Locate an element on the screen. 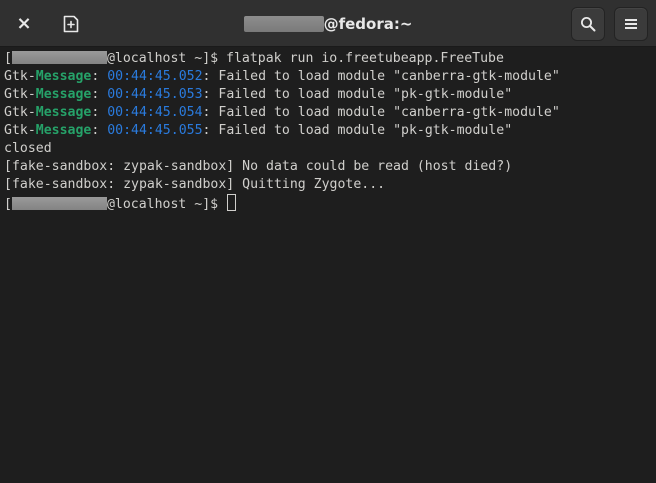 The width and height of the screenshot is (656, 483). timestamp: 00:44:45.054 is located at coordinates (155, 112).